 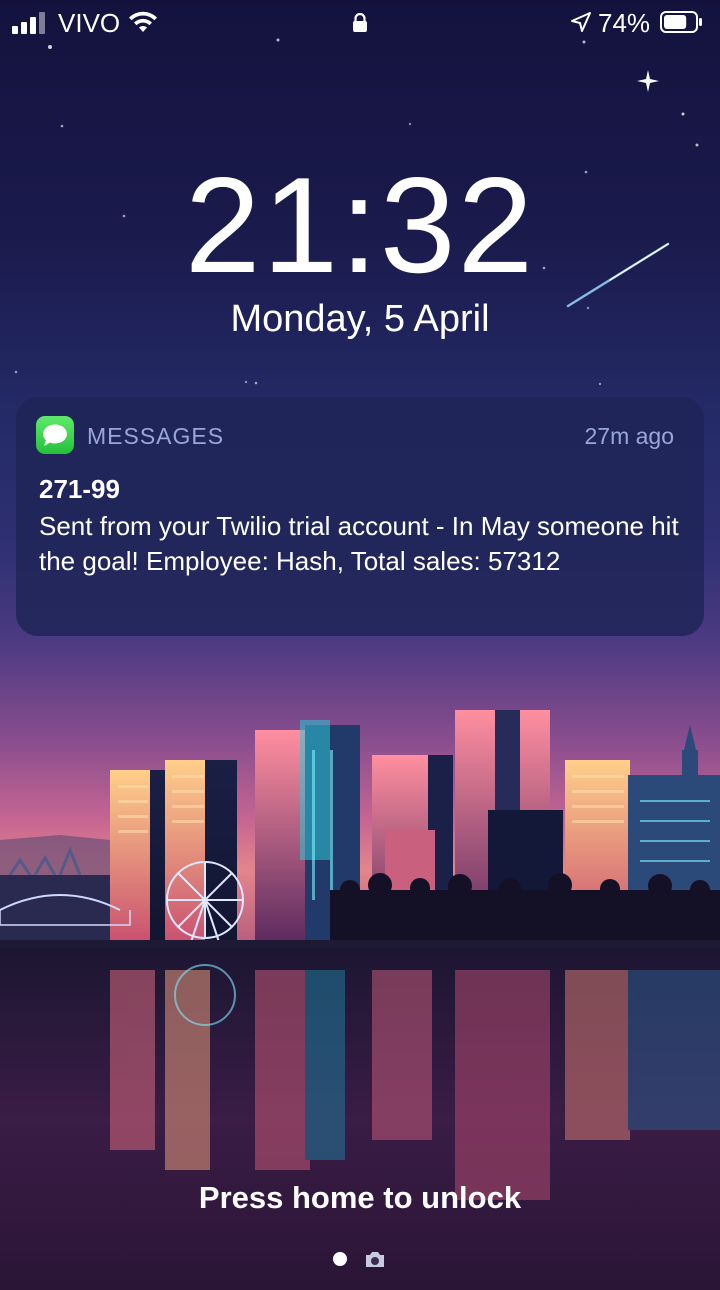 What do you see at coordinates (156, 436) in the screenshot?
I see `notification-app-name: MESSAGES` at bounding box center [156, 436].